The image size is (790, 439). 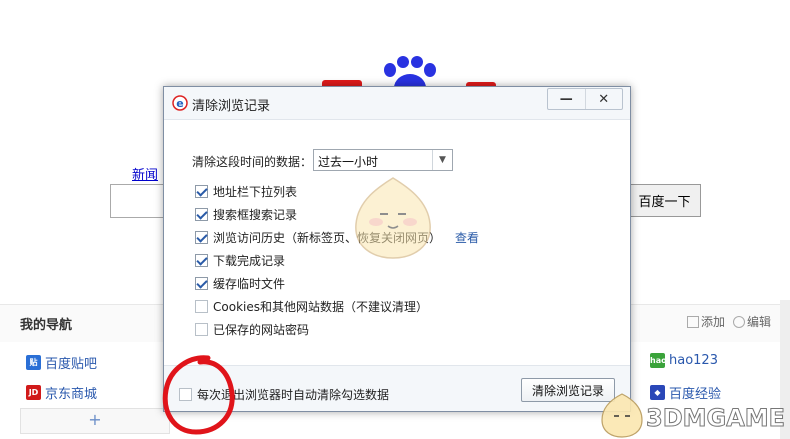 What do you see at coordinates (252, 162) in the screenshot?
I see `time-range-label: 清除这段时间的数据：` at bounding box center [252, 162].